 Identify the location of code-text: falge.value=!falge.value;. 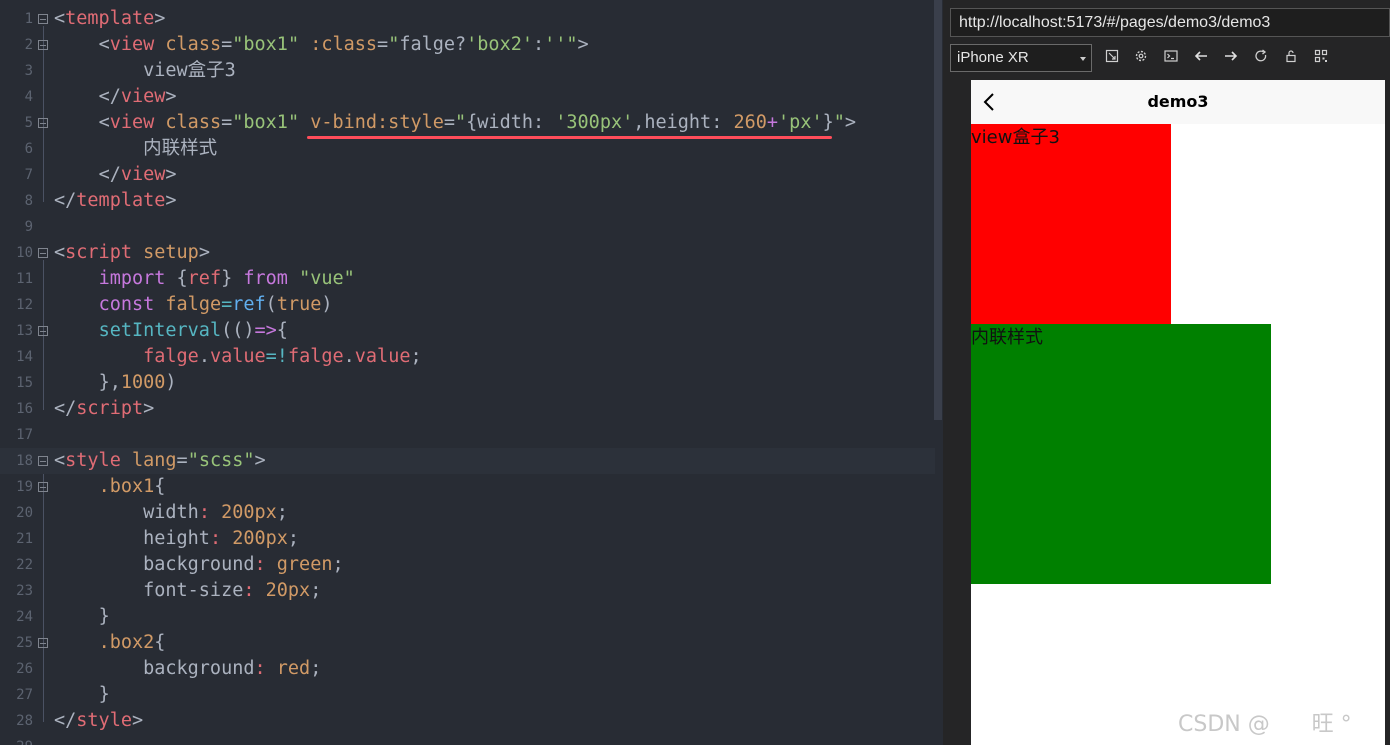
(282, 356).